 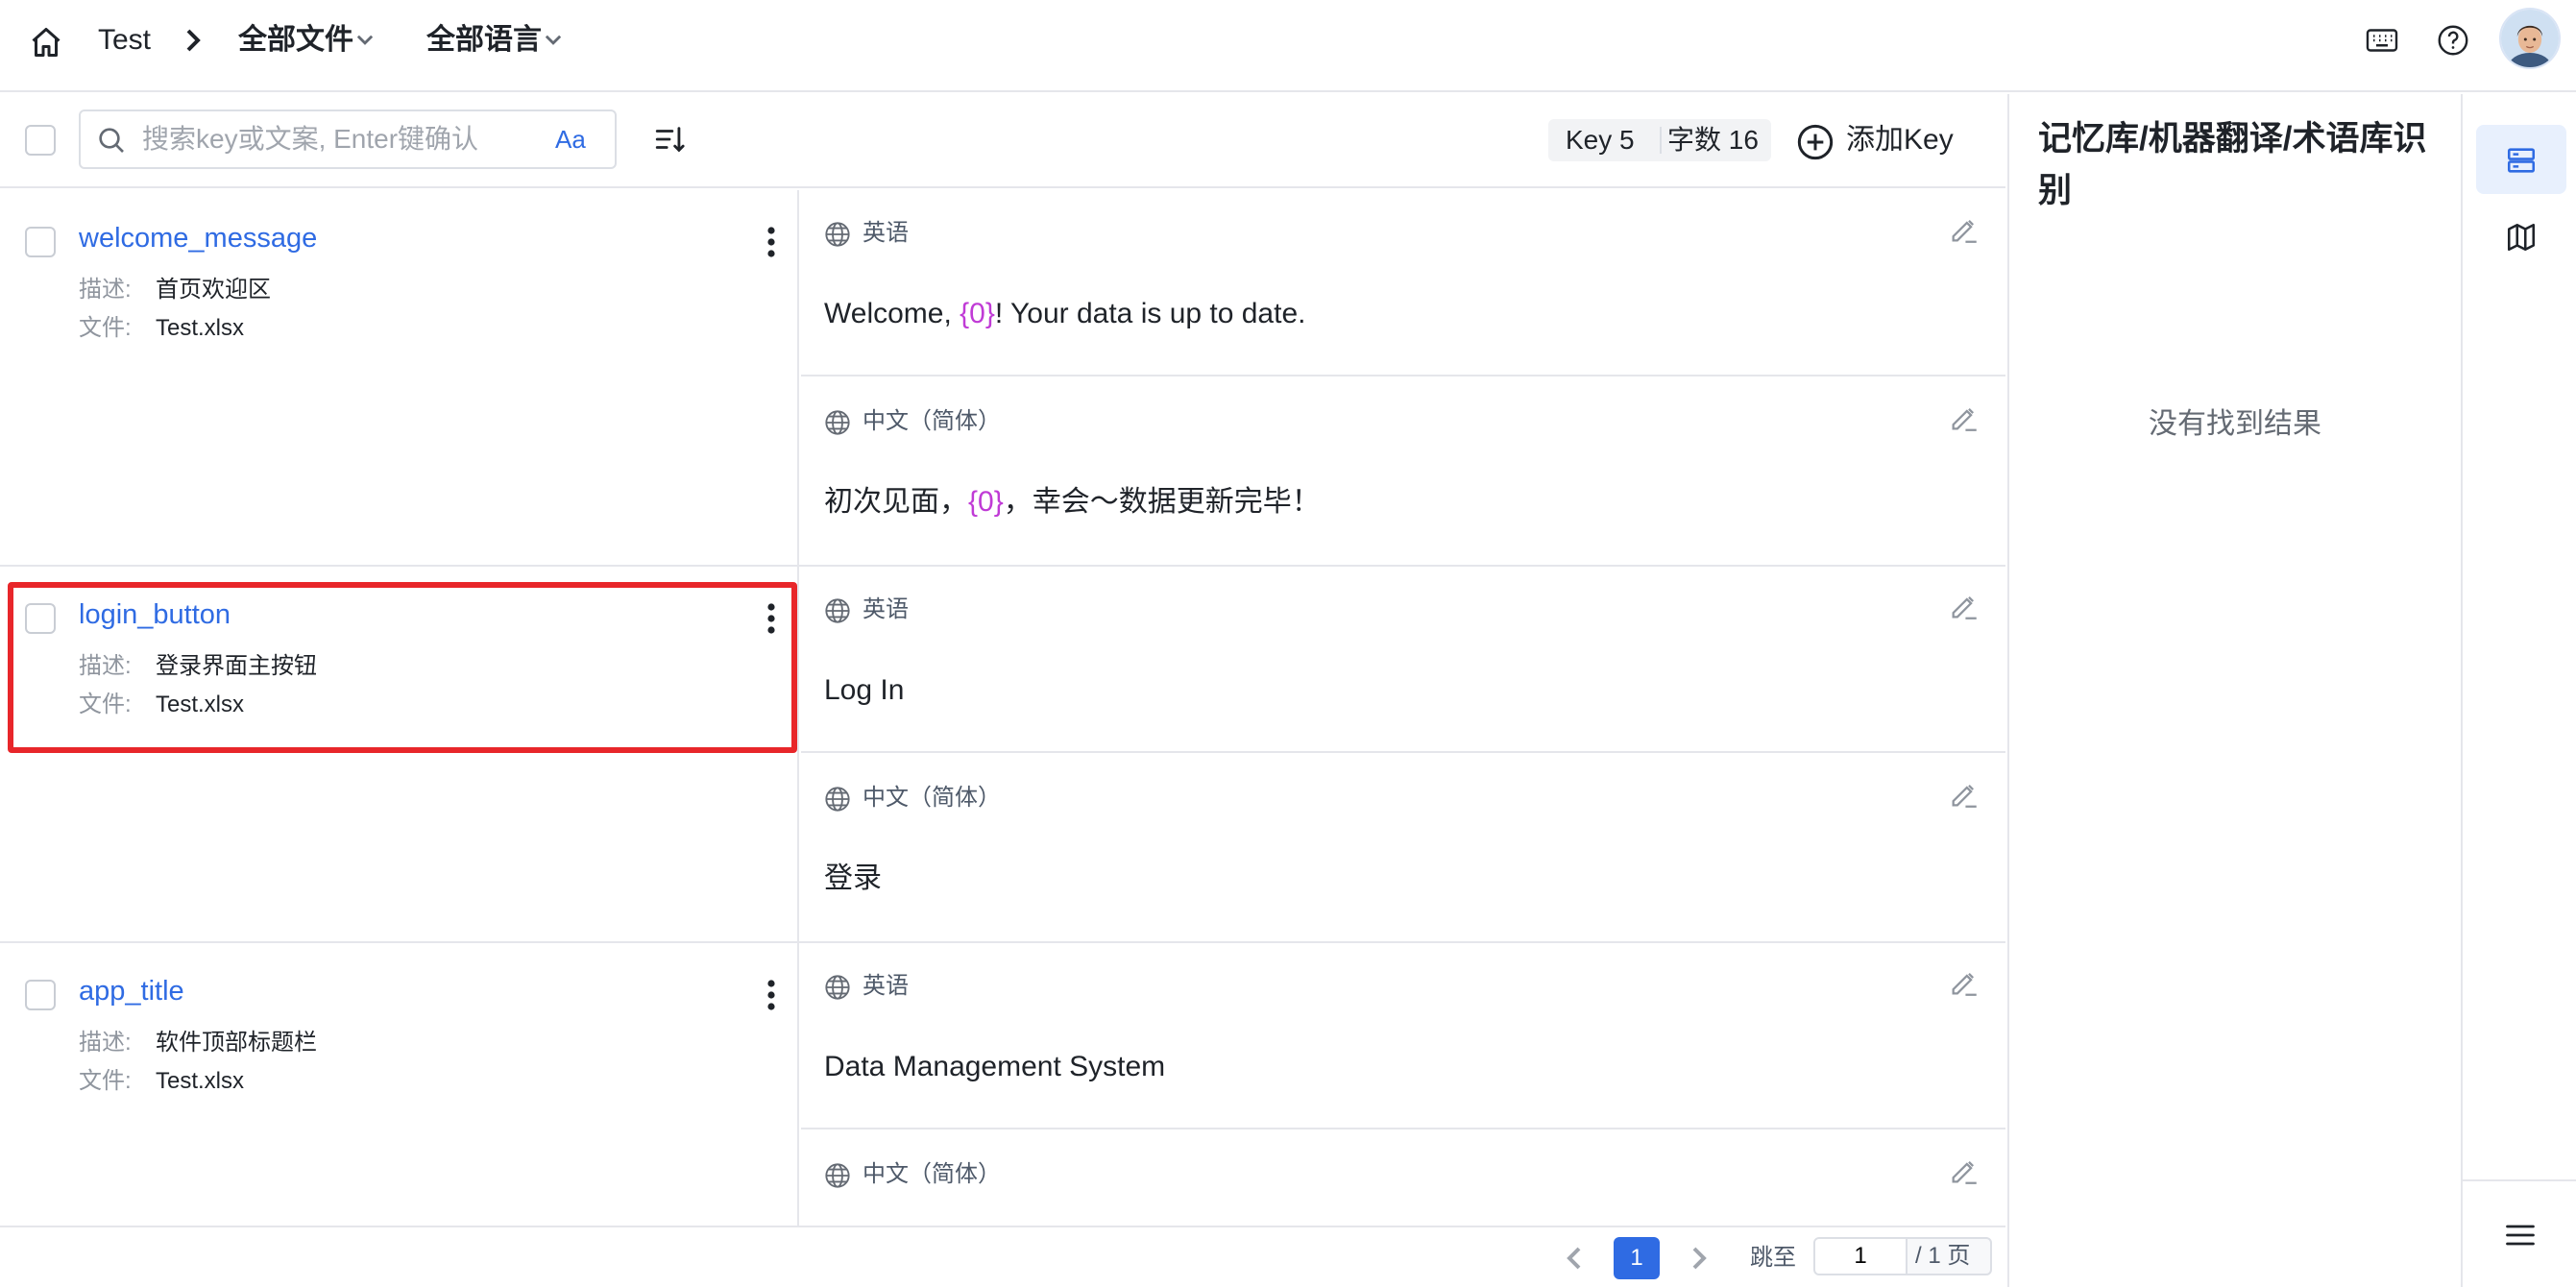 I want to click on map-icon, so click(x=2521, y=237).